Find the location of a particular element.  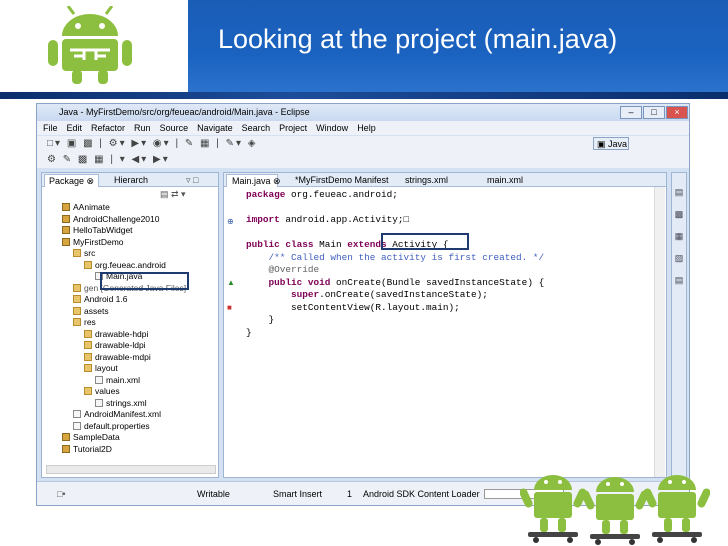

code-line: } is located at coordinates (260, 319).